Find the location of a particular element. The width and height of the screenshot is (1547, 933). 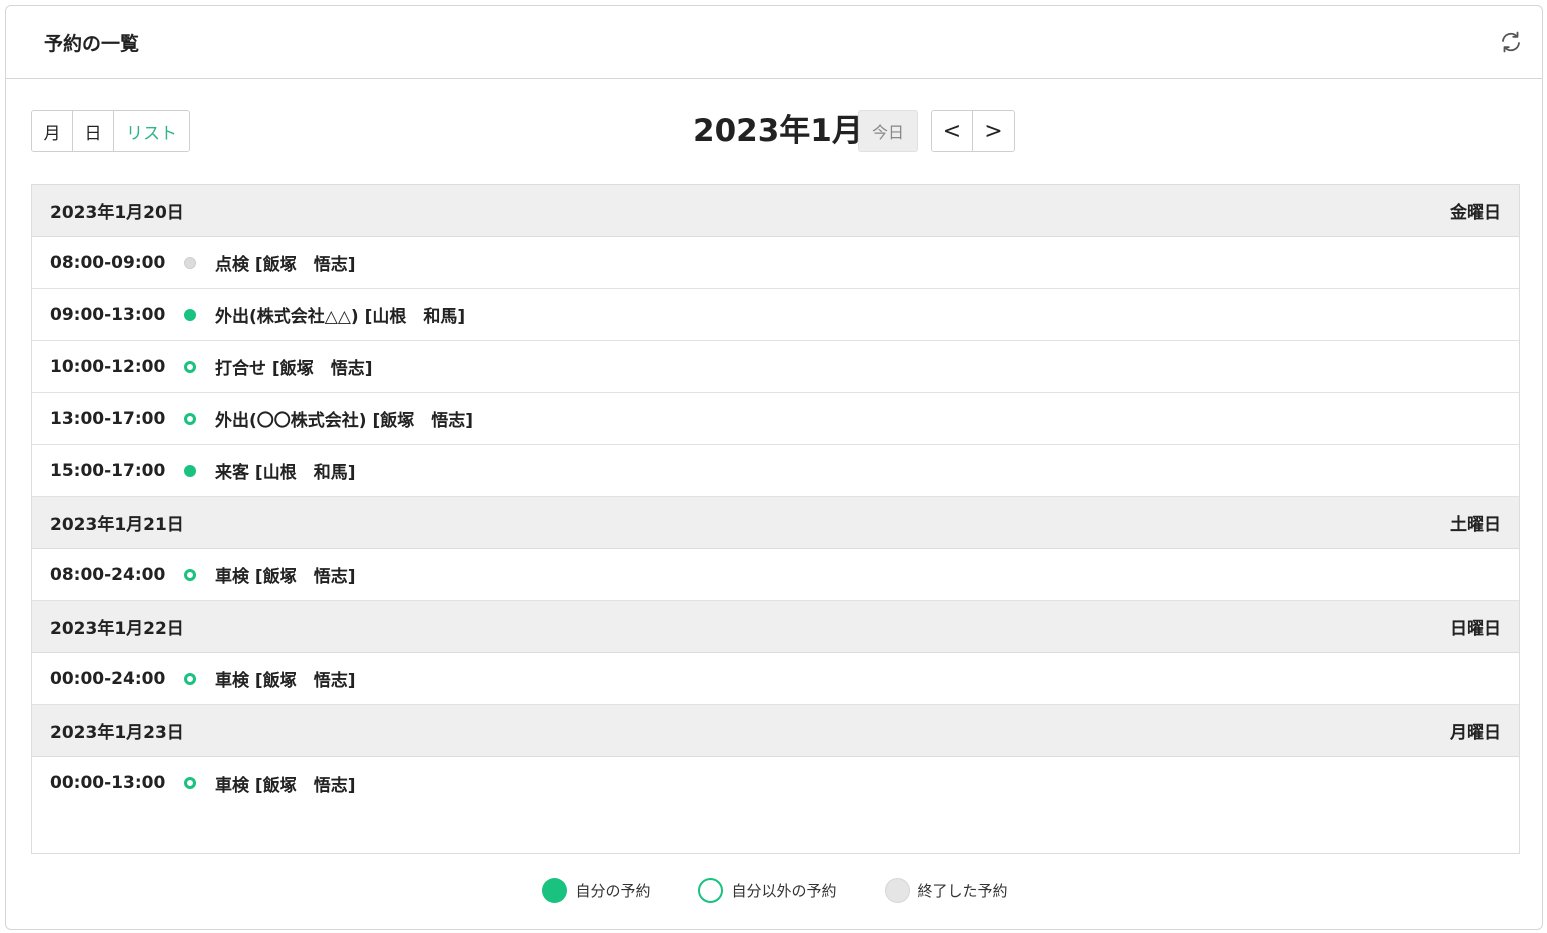

event-row: 15:00-17:00 来客 [山根 和馬] is located at coordinates (775, 471).